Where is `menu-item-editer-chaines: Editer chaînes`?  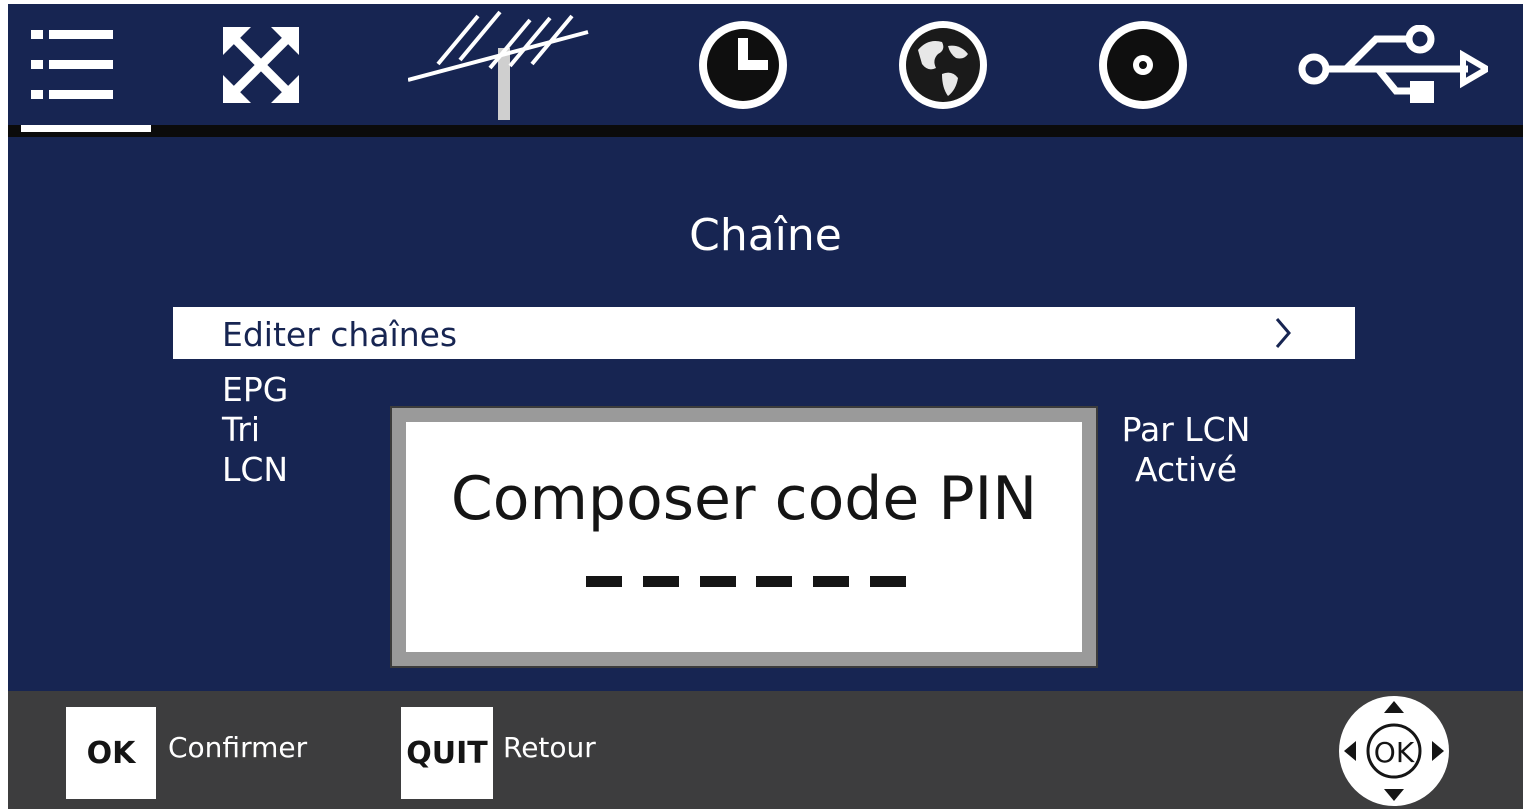 menu-item-editer-chaines: Editer chaînes is located at coordinates (764, 333).